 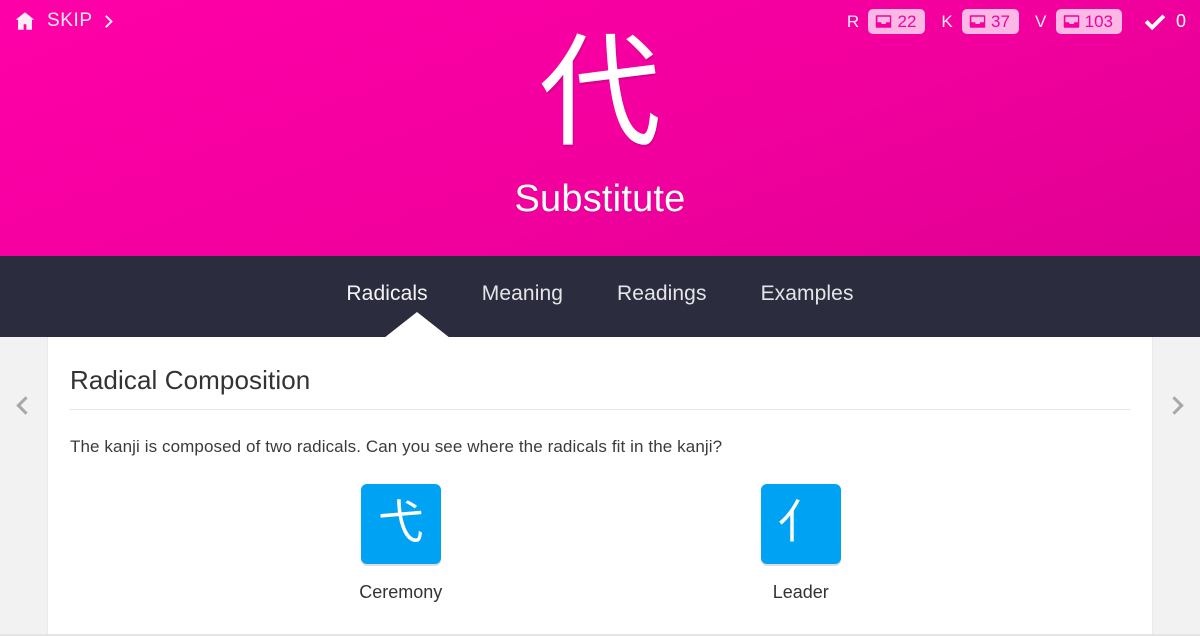 What do you see at coordinates (600, 199) in the screenshot?
I see `kanji-meaning: Substitute` at bounding box center [600, 199].